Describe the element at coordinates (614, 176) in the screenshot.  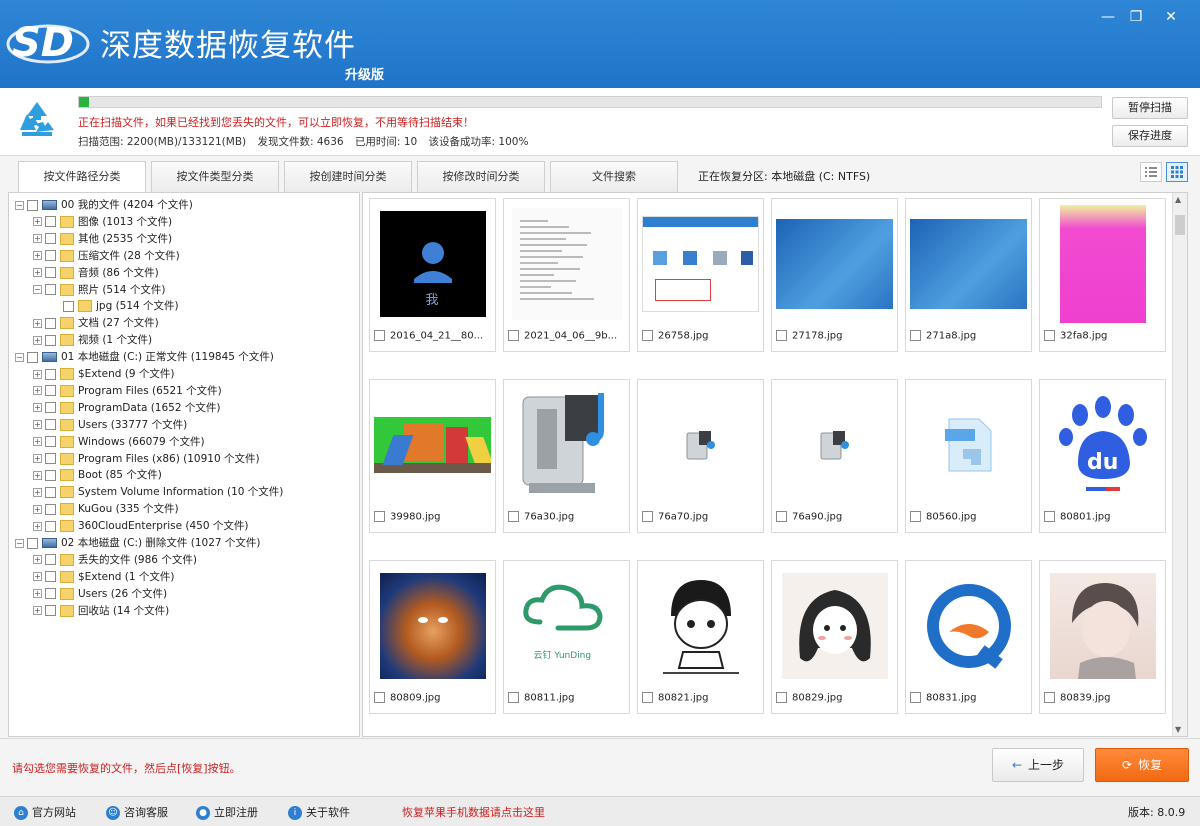
I see `tab-file-search: 文件搜索` at that location.